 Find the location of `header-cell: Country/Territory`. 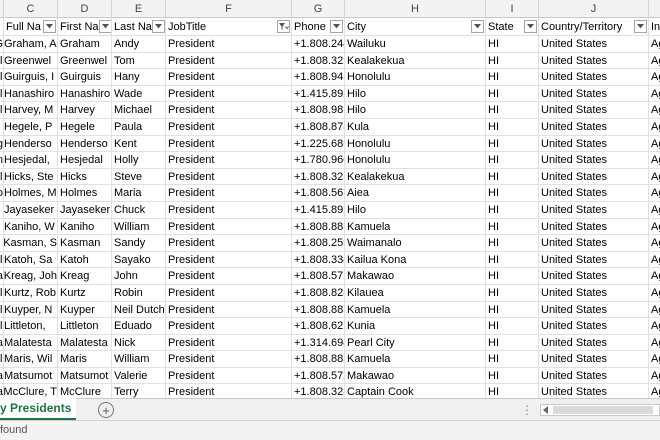

header-cell: Country/Territory is located at coordinates (594, 27).